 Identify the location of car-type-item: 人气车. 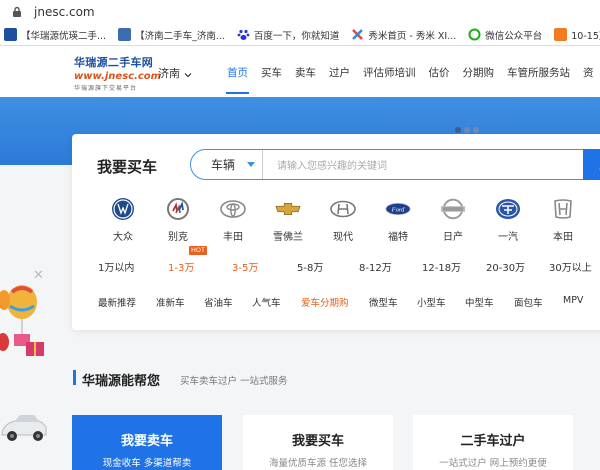
(266, 302).